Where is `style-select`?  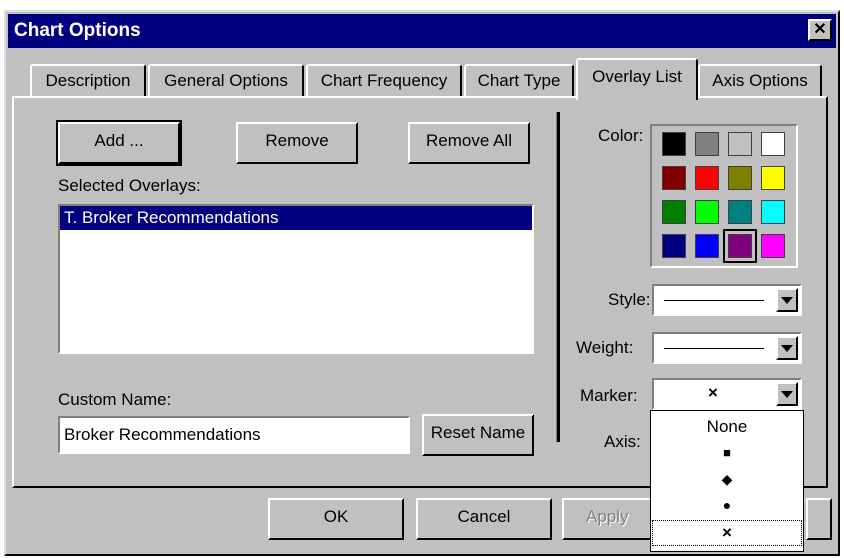 style-select is located at coordinates (727, 300).